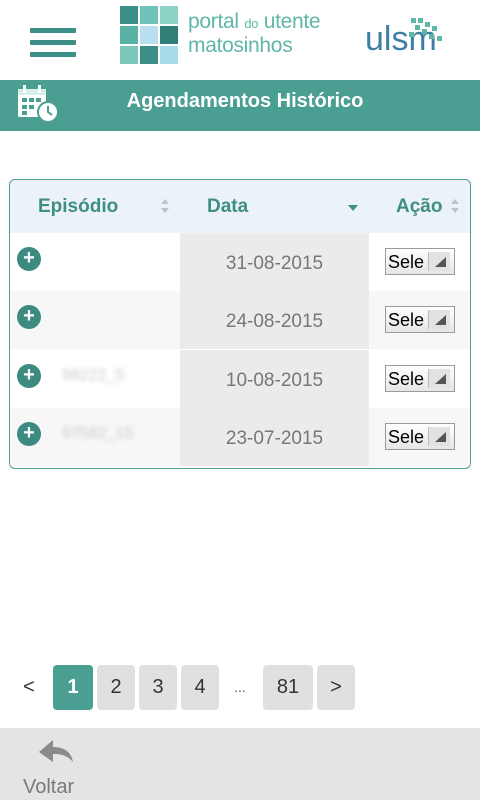 The image size is (480, 800). I want to click on pagination: < 1 2 3 4 ... 81 >, so click(240, 688).